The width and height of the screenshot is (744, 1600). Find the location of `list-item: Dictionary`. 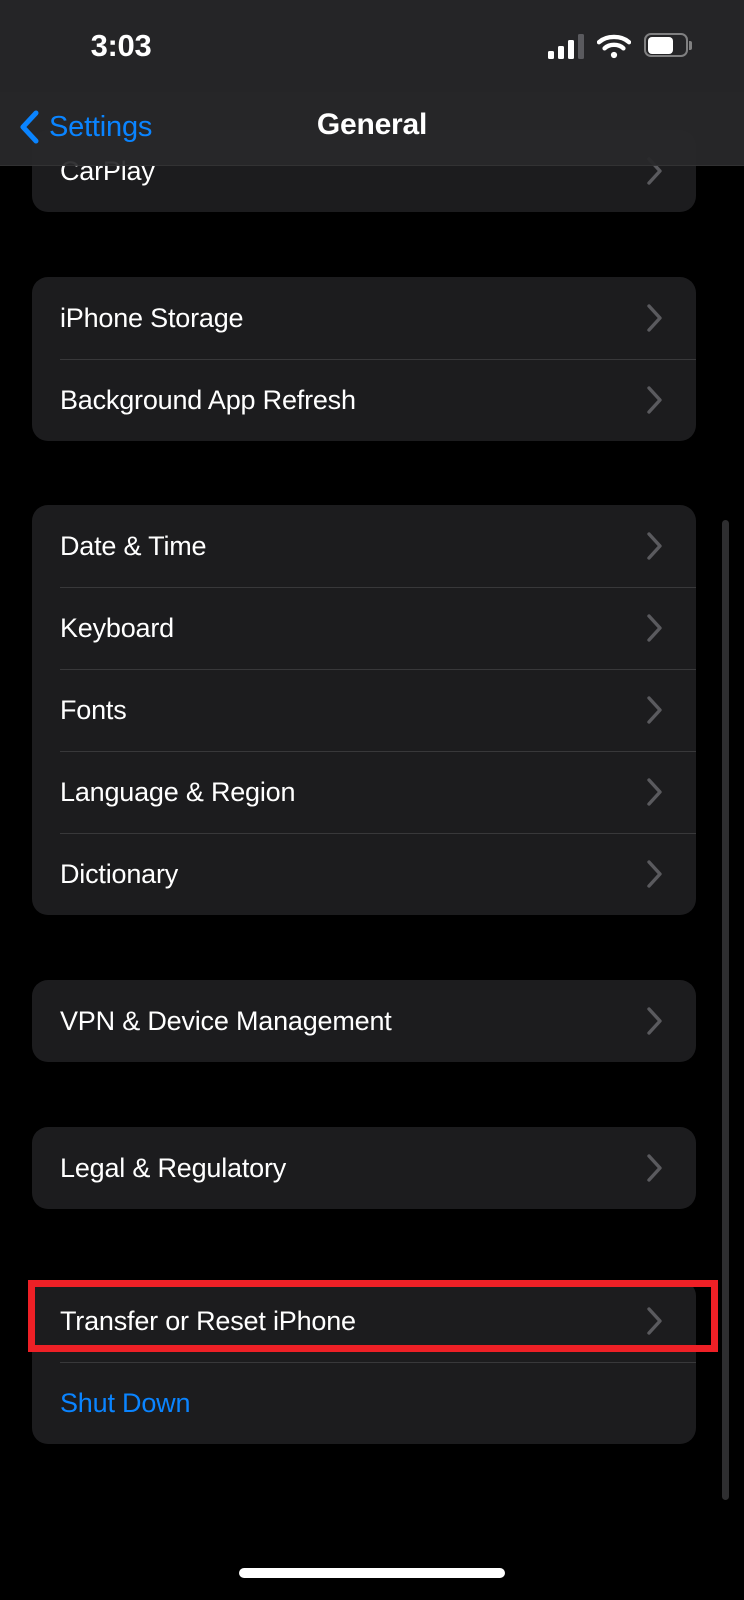

list-item: Dictionary is located at coordinates (364, 874).